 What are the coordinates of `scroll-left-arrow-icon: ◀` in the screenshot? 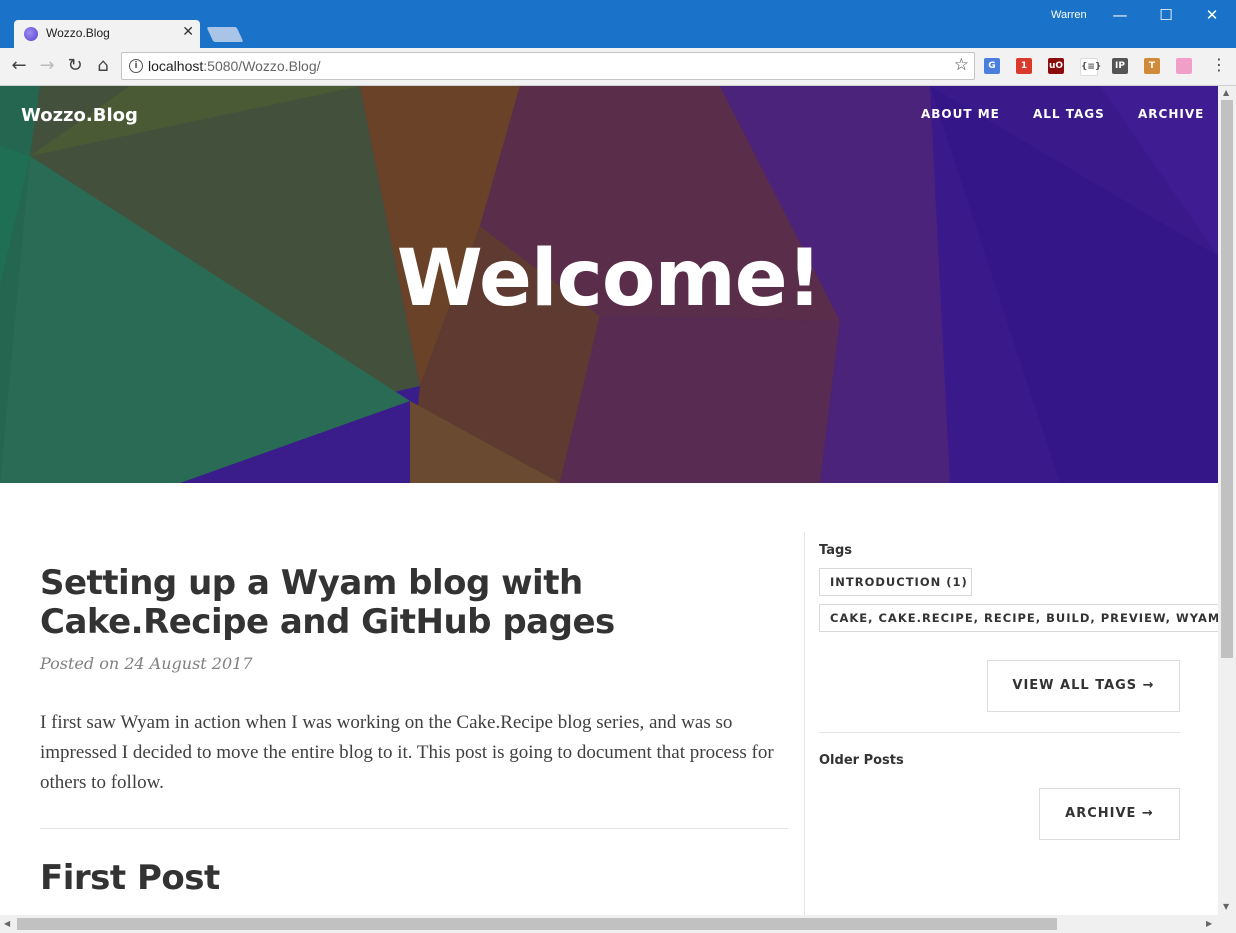 It's located at (7, 923).